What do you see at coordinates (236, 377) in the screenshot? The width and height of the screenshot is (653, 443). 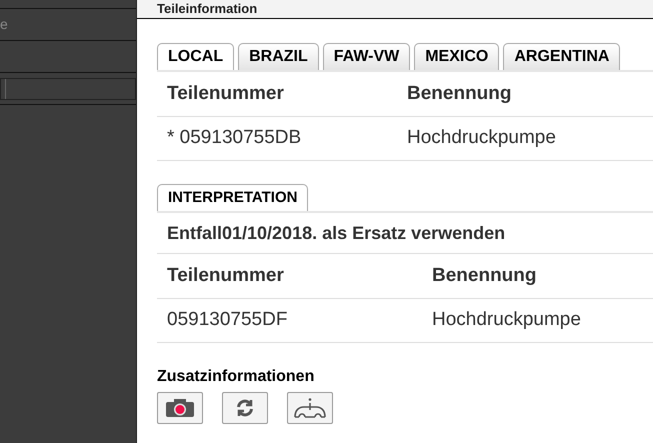 I see `section-title: Zusatzinformationen` at bounding box center [236, 377].